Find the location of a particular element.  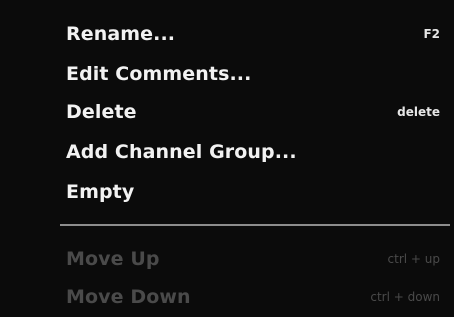

menu-item-label: Delete is located at coordinates (101, 112).